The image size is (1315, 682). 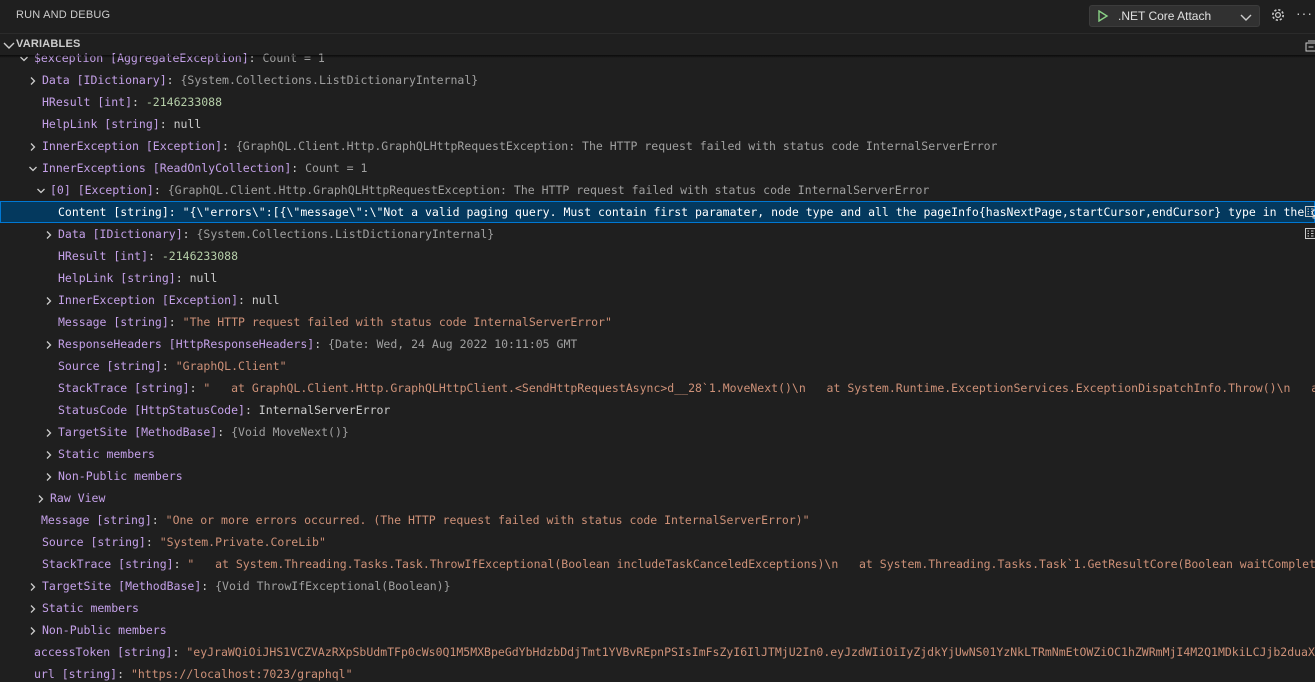 What do you see at coordinates (169, 300) in the screenshot?
I see `variable-entry: InnerException [Exception]: null` at bounding box center [169, 300].